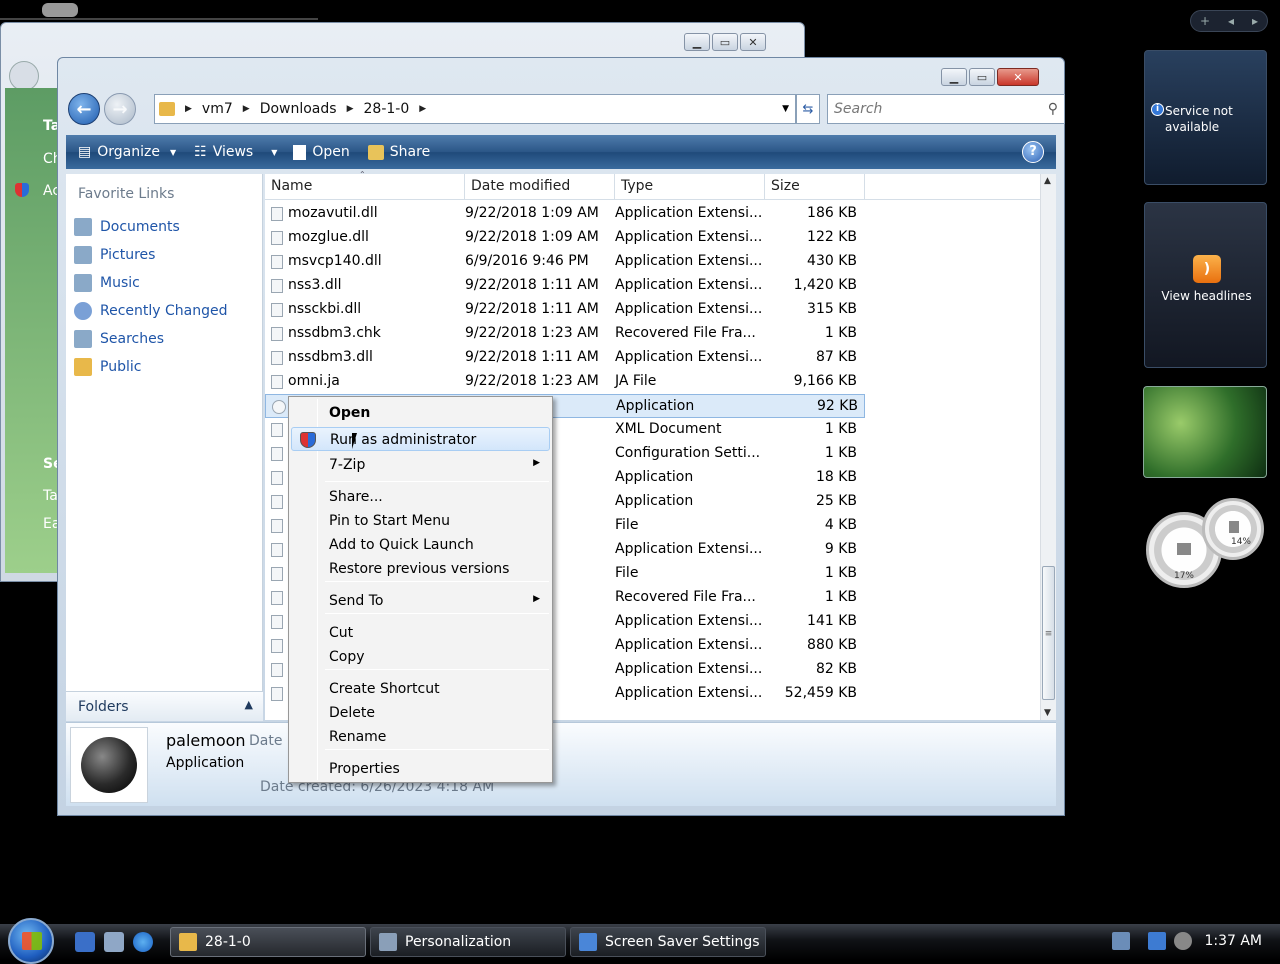  I want to click on open-button: Open, so click(321, 152).